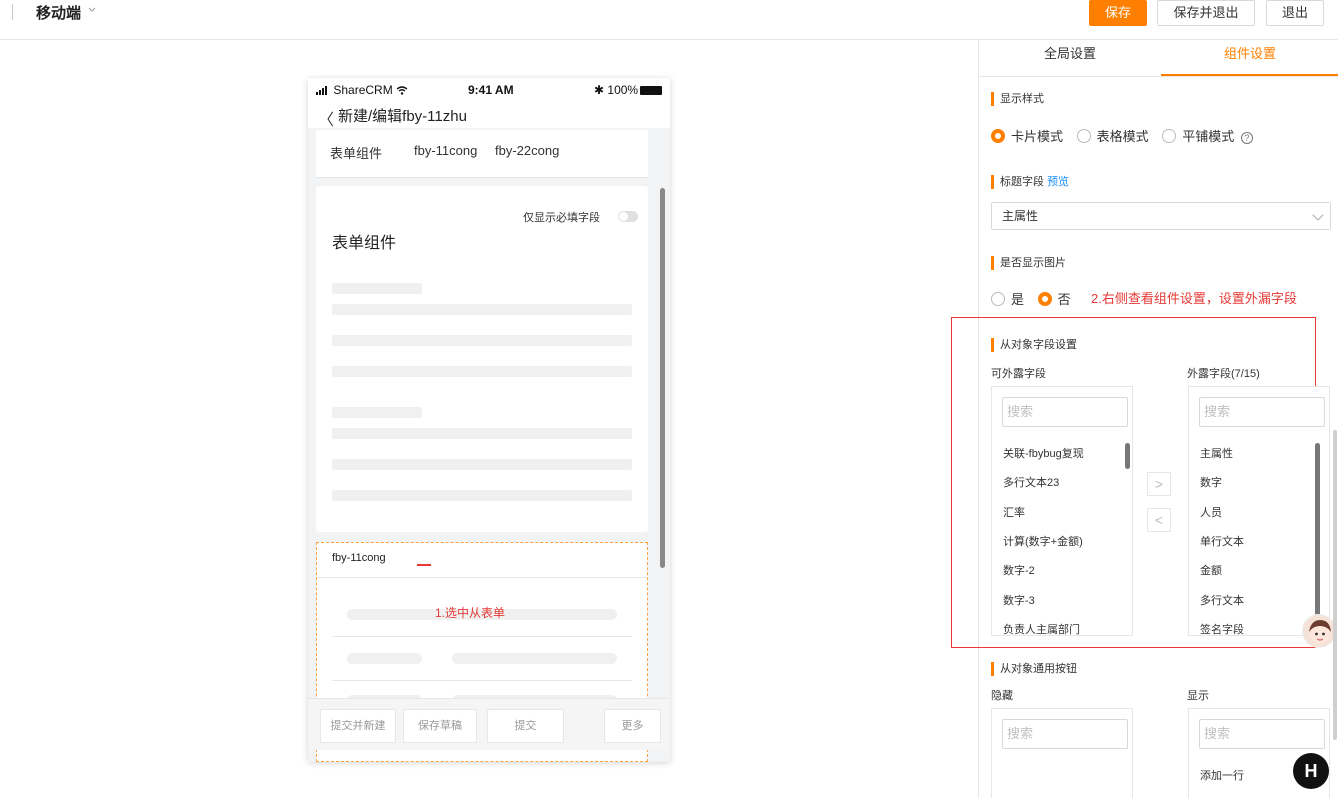 The image size is (1338, 798). Describe the element at coordinates (1161, 216) in the screenshot. I see `title-field-select: 主属性` at that location.